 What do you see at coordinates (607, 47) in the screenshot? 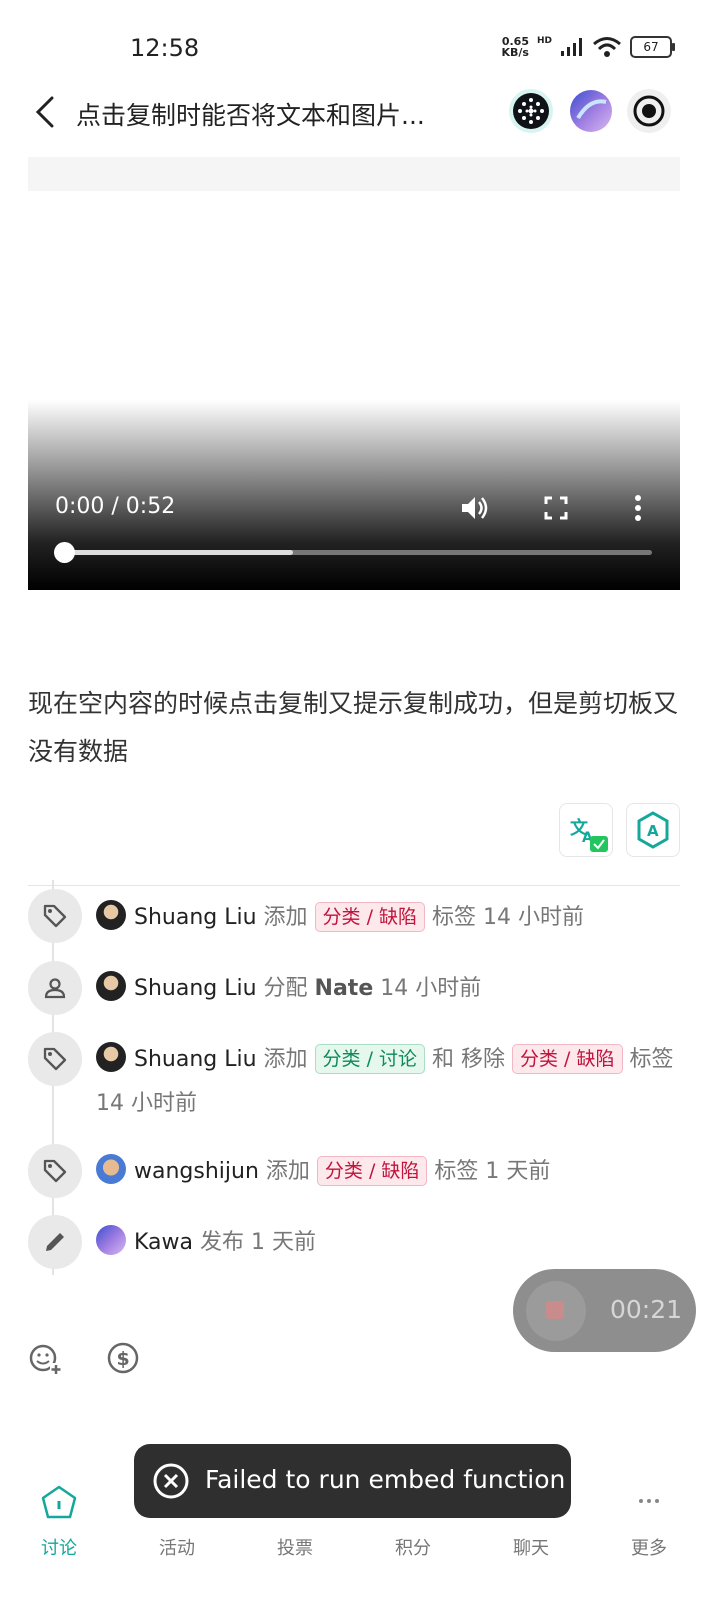
I see `wifi-icon` at bounding box center [607, 47].